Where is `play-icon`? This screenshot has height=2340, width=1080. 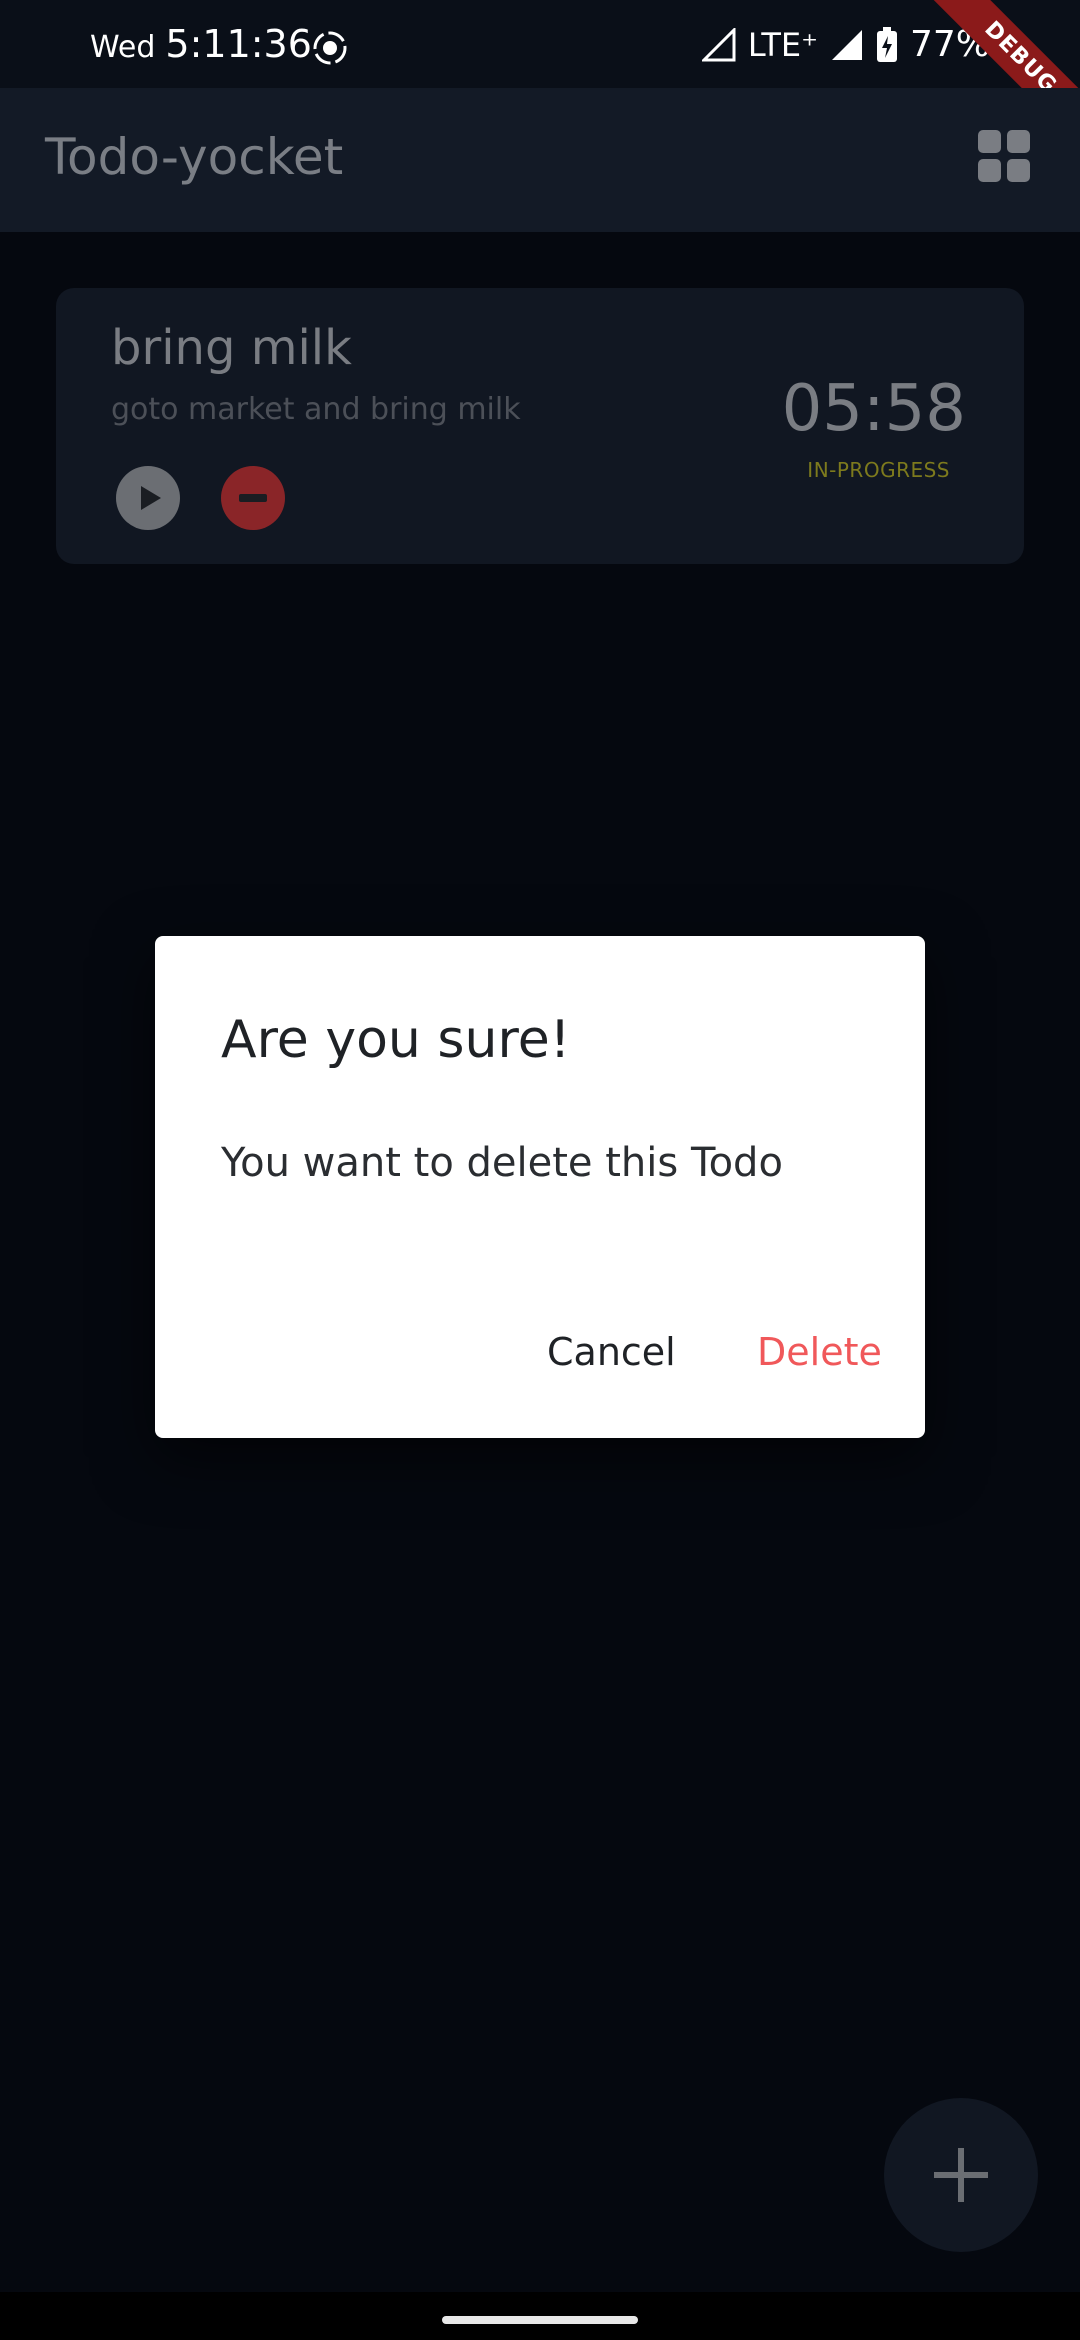 play-icon is located at coordinates (151, 498).